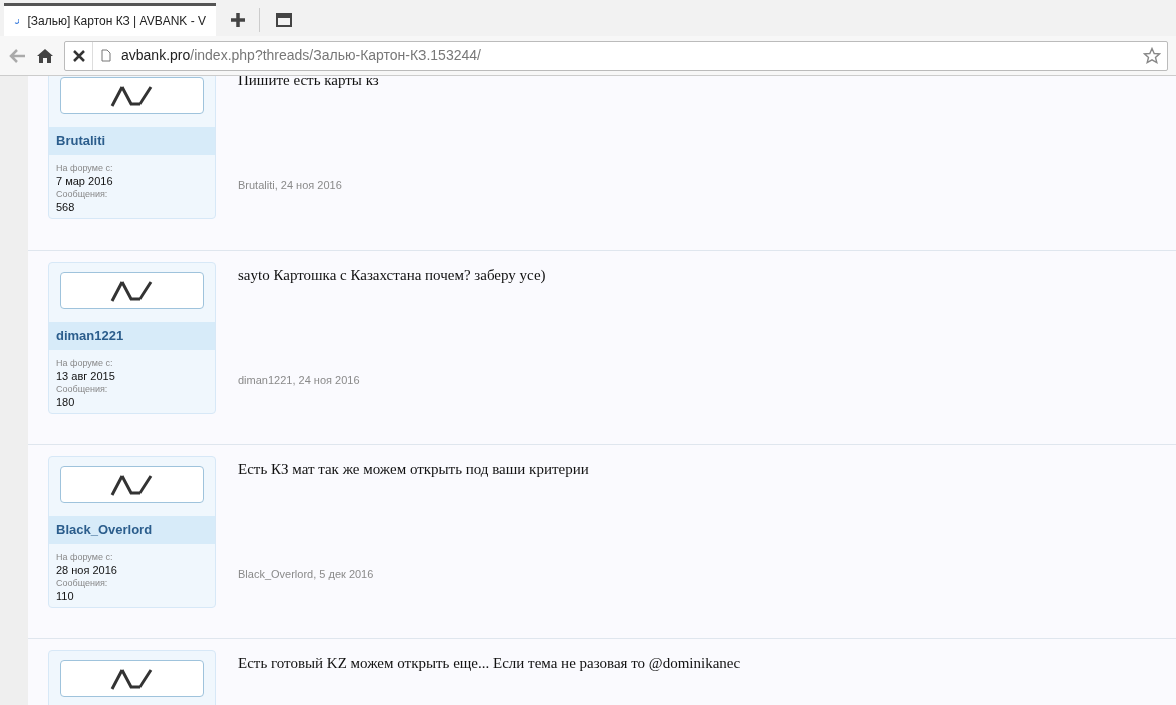  Describe the element at coordinates (392, 275) in the screenshot. I see `message-text: sayto Картошка с Казахстана почем? заберу усе)` at that location.